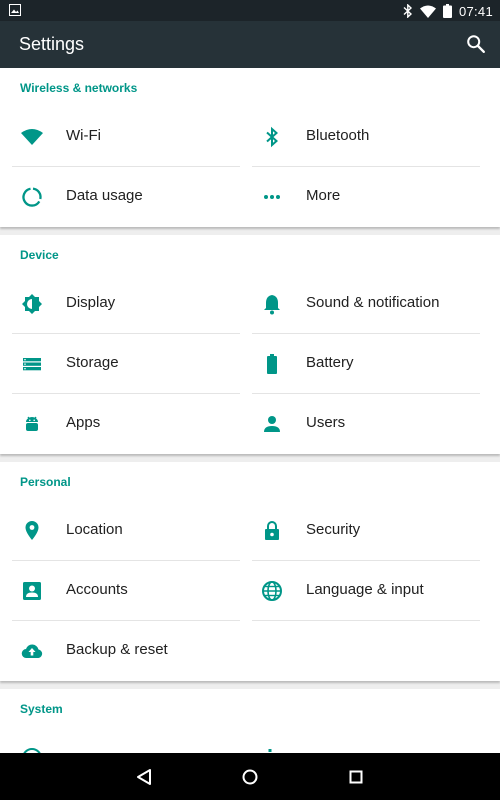  What do you see at coordinates (126, 531) in the screenshot?
I see `tile-location: Location` at bounding box center [126, 531].